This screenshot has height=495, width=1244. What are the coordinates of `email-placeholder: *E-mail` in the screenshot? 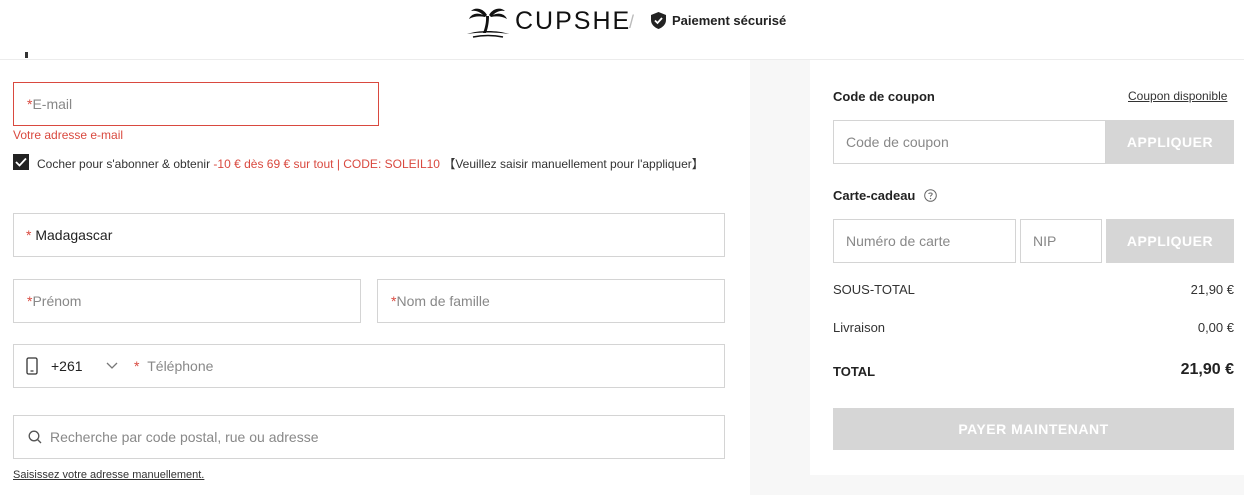 It's located at (49, 104).